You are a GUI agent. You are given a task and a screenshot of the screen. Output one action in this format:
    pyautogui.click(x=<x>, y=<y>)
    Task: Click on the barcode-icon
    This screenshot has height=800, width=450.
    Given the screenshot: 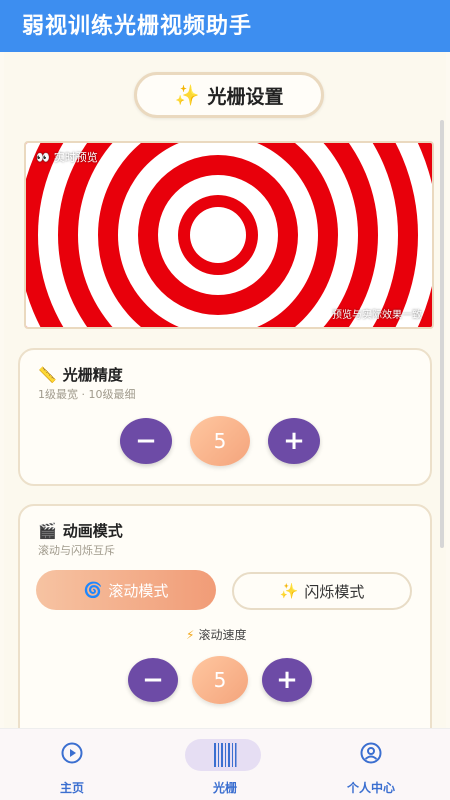 What is the action you would take?
    pyautogui.click(x=225, y=755)
    